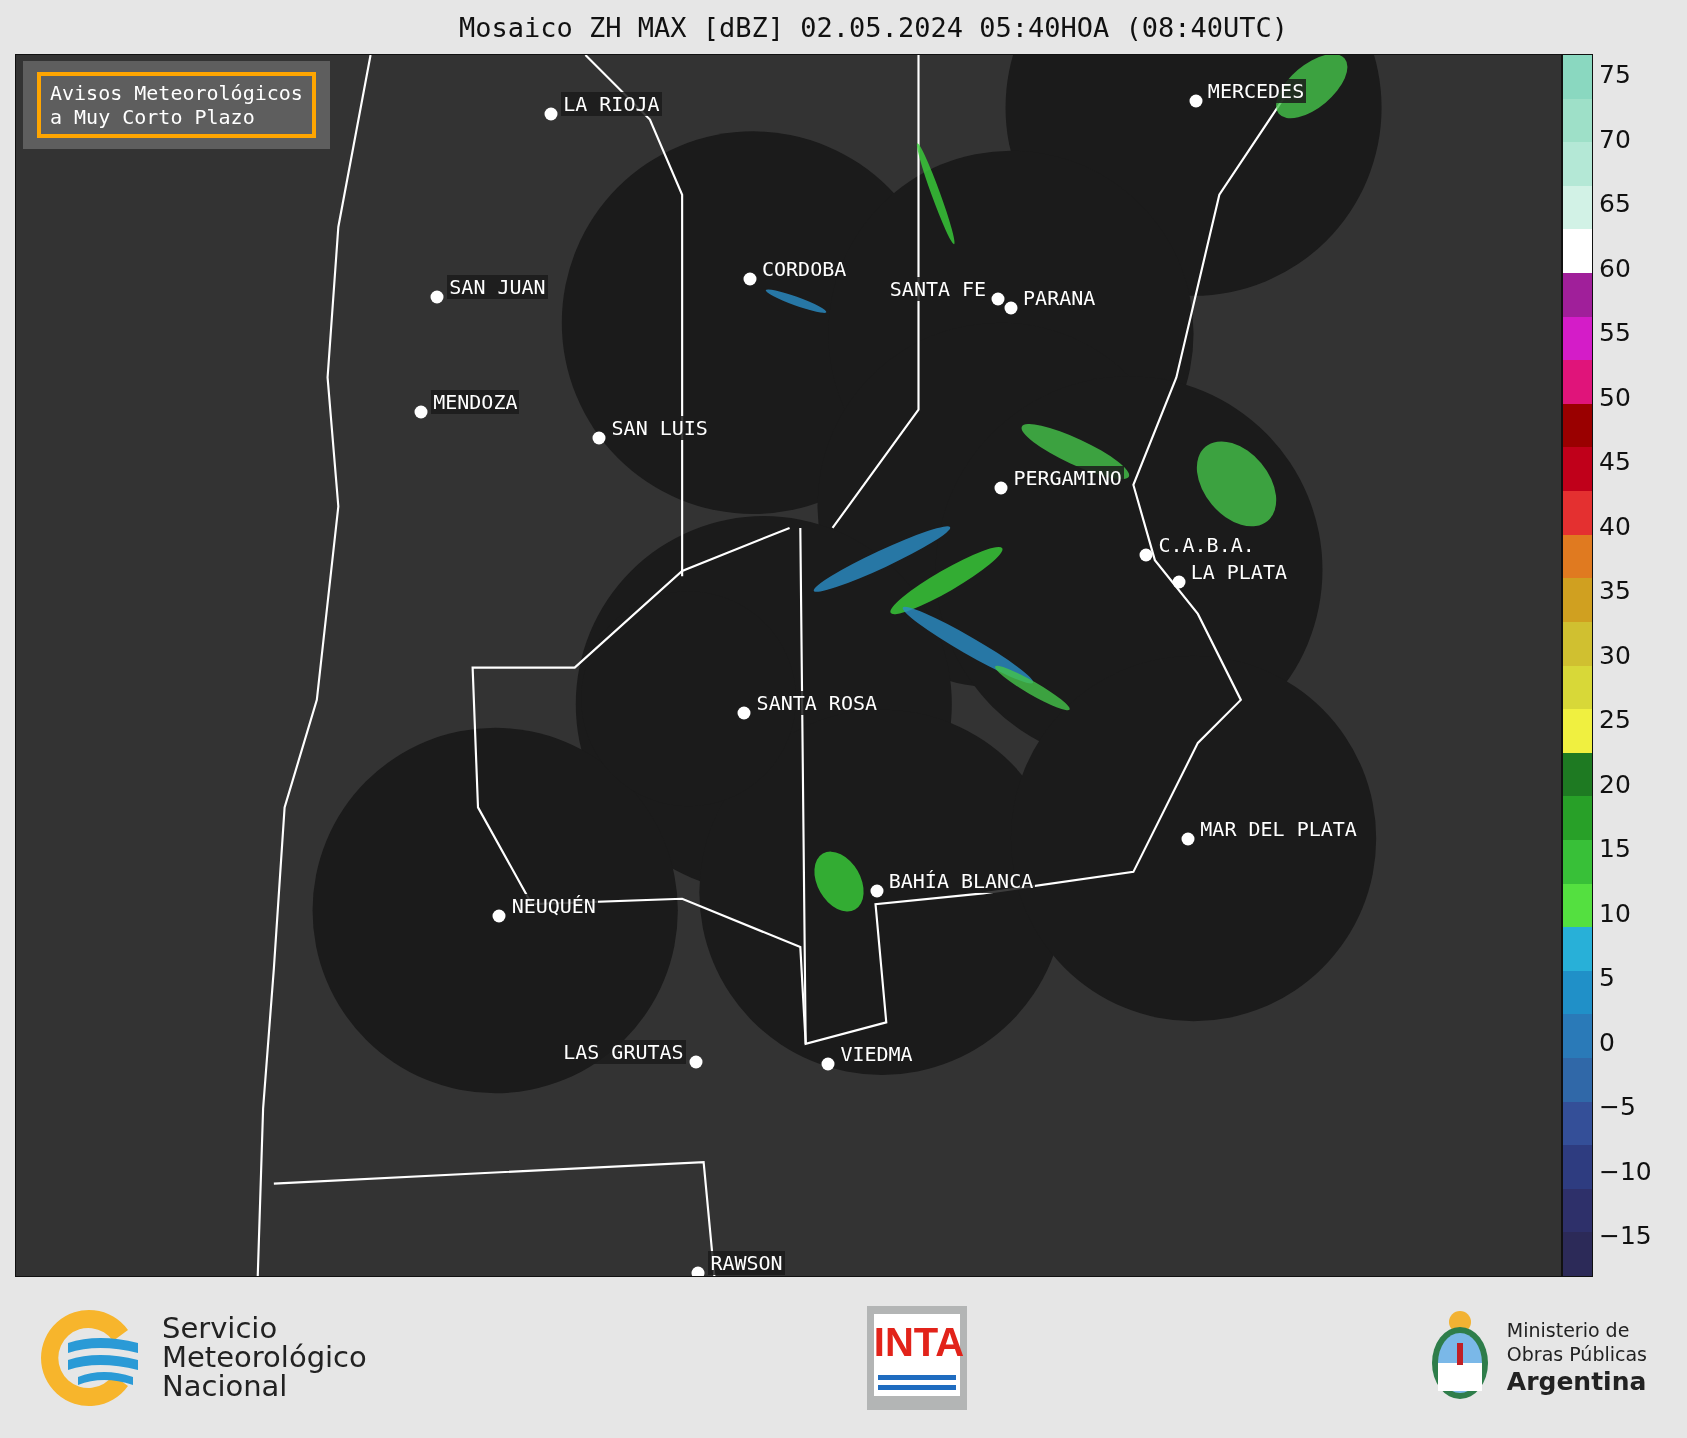  Describe the element at coordinates (264, 1357) in the screenshot. I see `agency-name: Meteorológico` at that location.